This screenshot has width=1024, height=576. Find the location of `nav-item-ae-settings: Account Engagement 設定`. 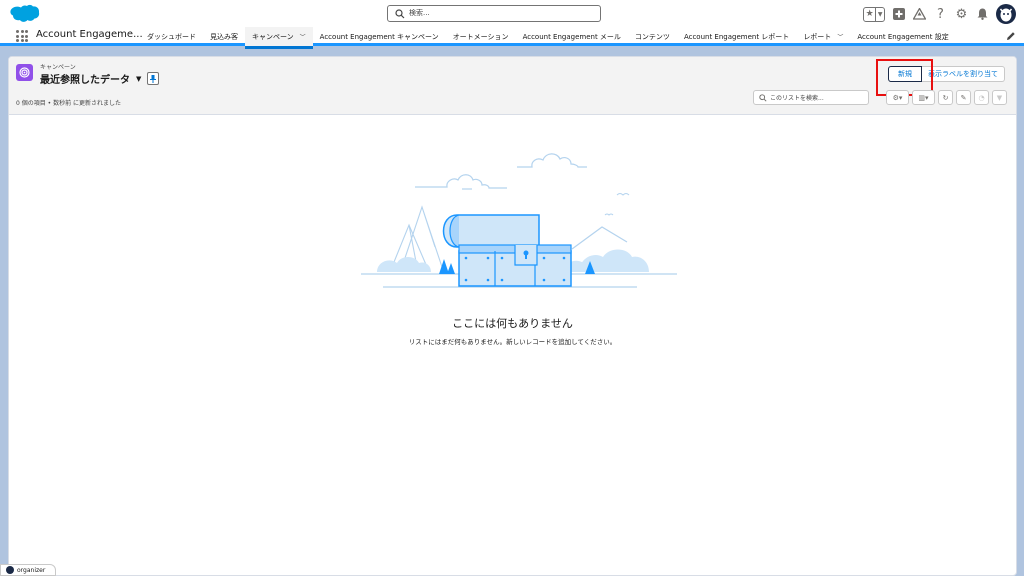

nav-item-ae-settings: Account Engagement 設定 is located at coordinates (902, 36).